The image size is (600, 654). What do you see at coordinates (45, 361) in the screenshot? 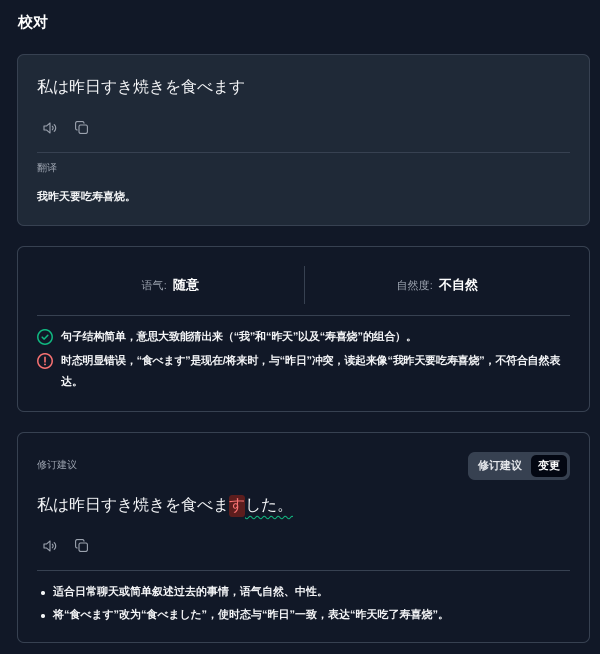
I see `exclamation-circle-icon` at bounding box center [45, 361].